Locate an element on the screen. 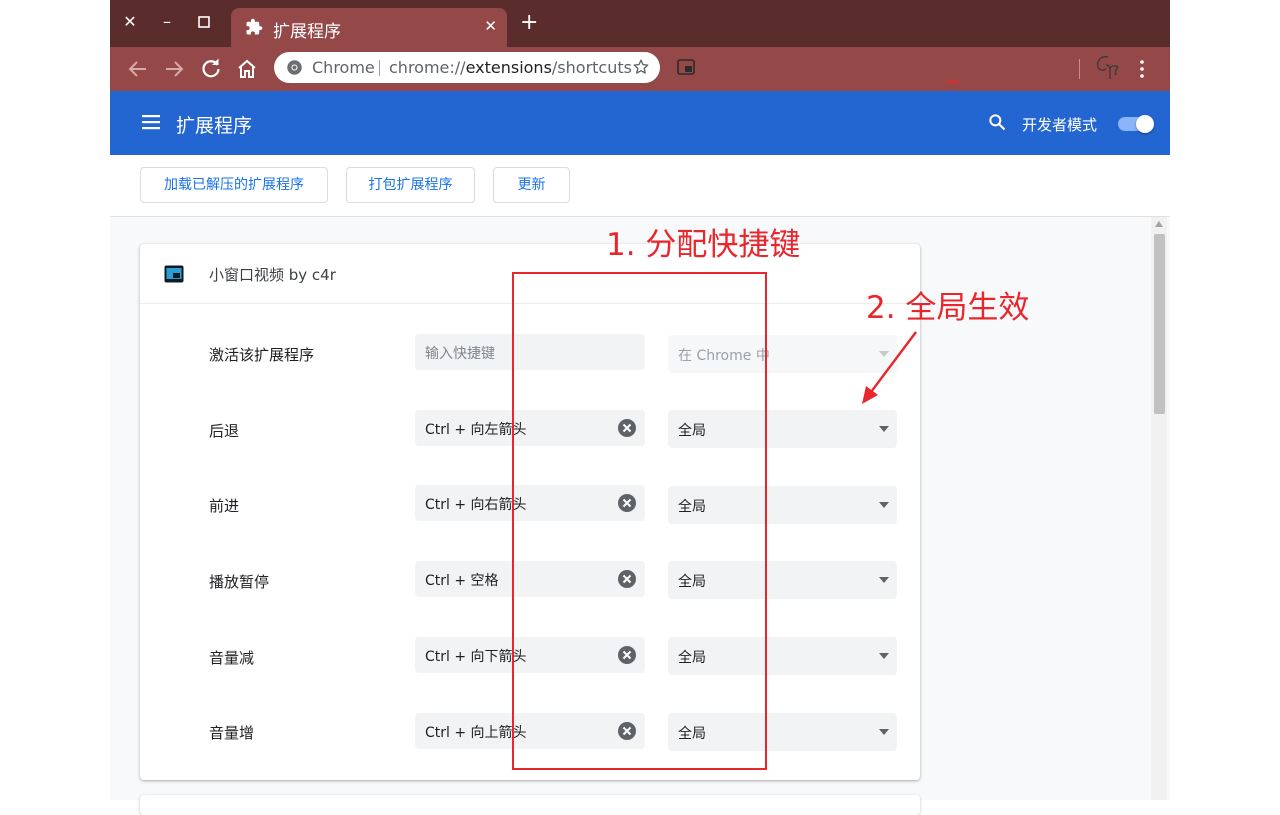  address-bar: Chrome chrome://extensions/shortcuts is located at coordinates (467, 67).